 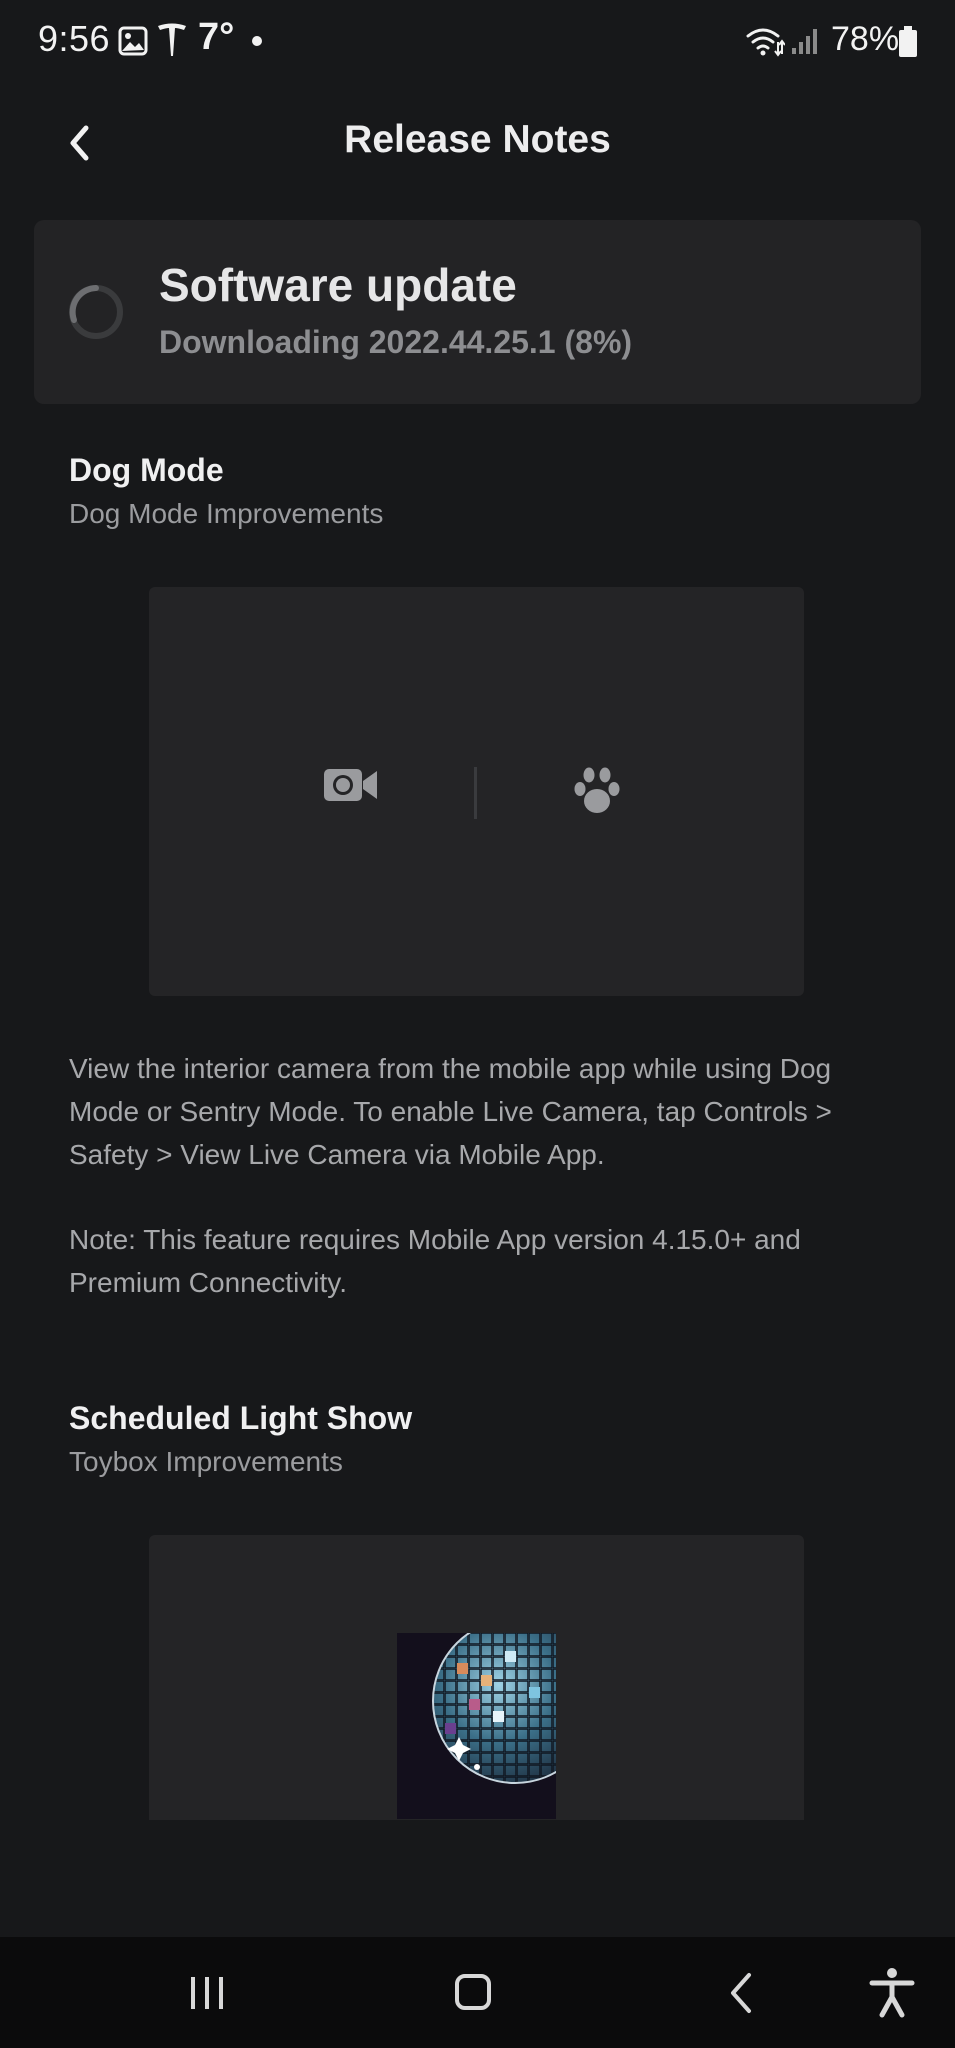 I want to click on recent-apps-button, so click(x=207, y=1993).